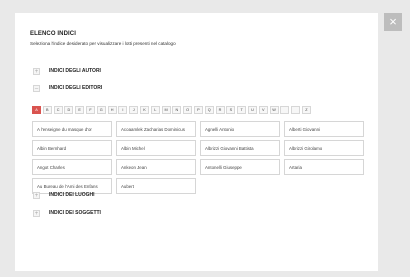 This screenshot has height=277, width=410. What do you see at coordinates (72, 195) in the screenshot?
I see `section-places-label: INDICI DEI LUOGHI` at bounding box center [72, 195].